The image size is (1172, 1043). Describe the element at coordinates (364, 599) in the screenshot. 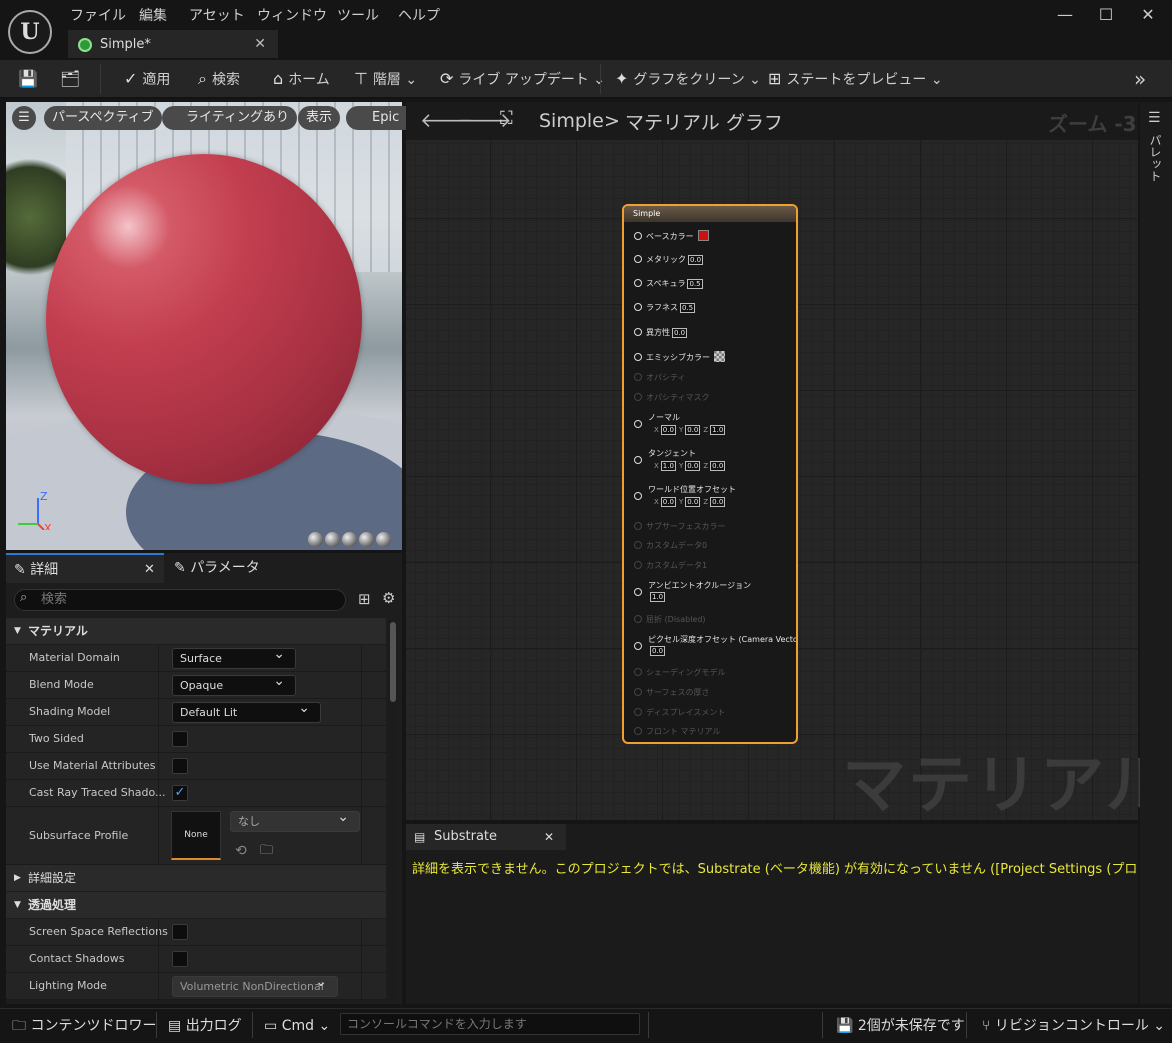

I see `table-view-icon: ⊞` at that location.